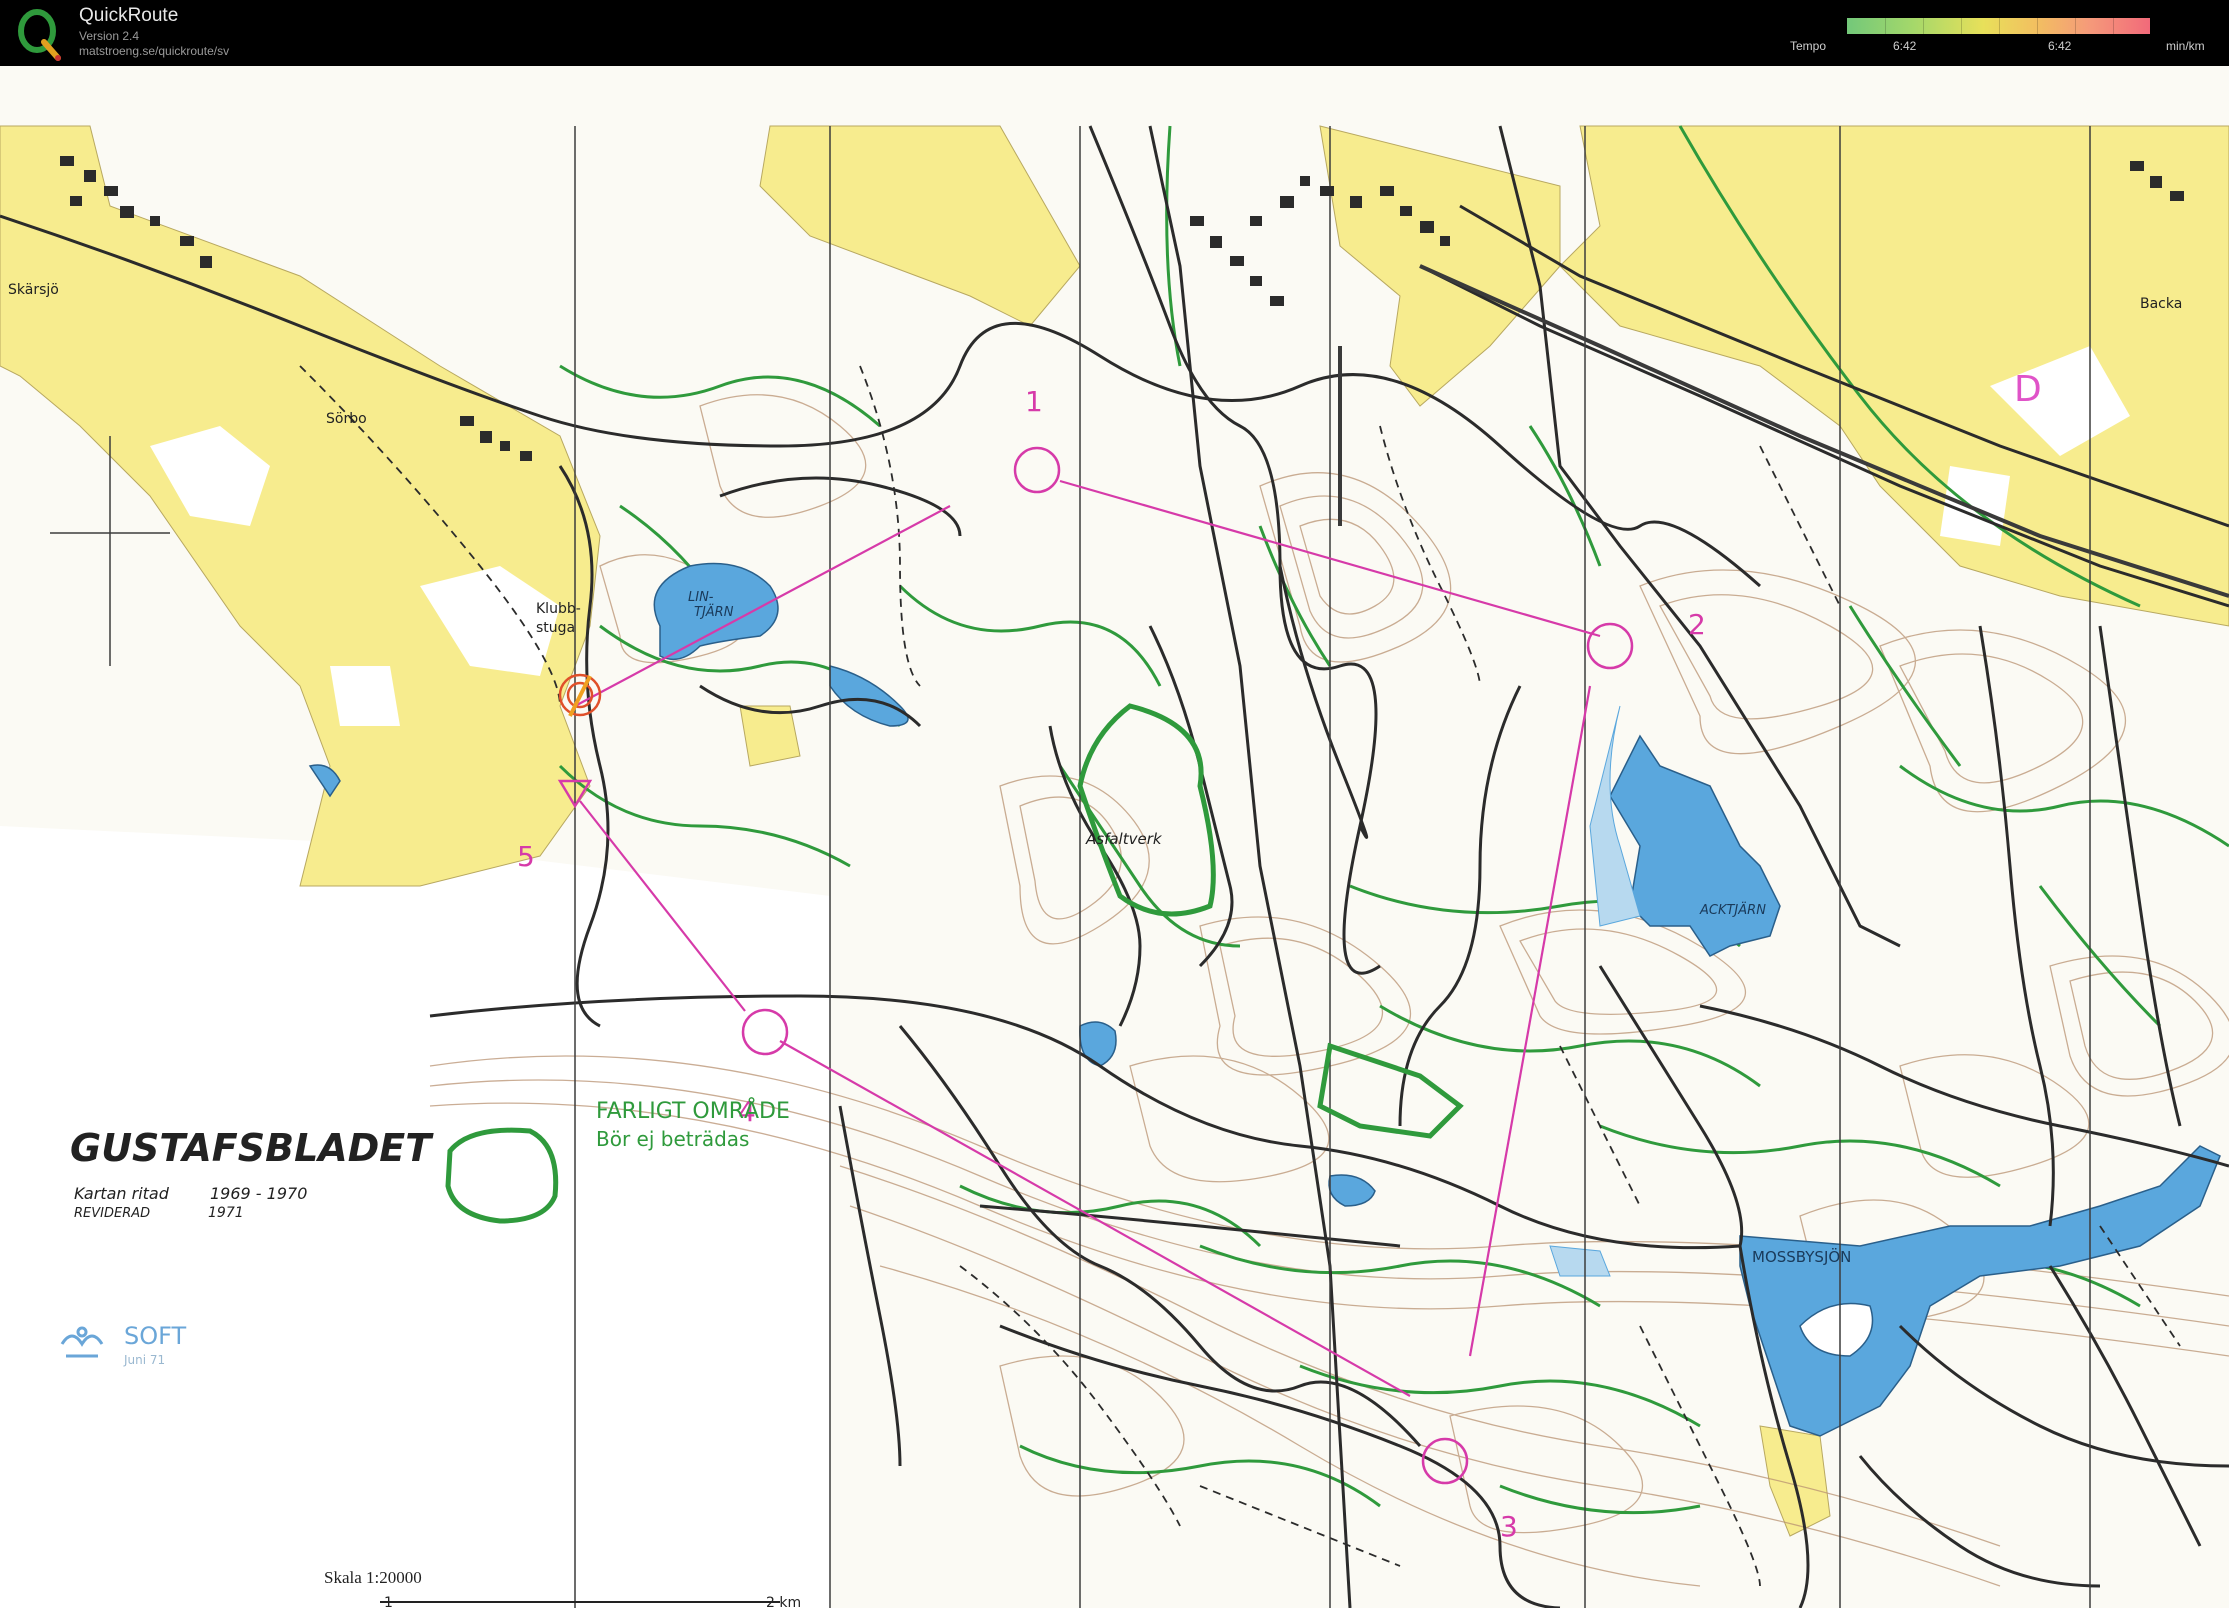 The width and height of the screenshot is (2229, 1608). What do you see at coordinates (1509, 1526) in the screenshot?
I see `control-number-3: 3` at bounding box center [1509, 1526].